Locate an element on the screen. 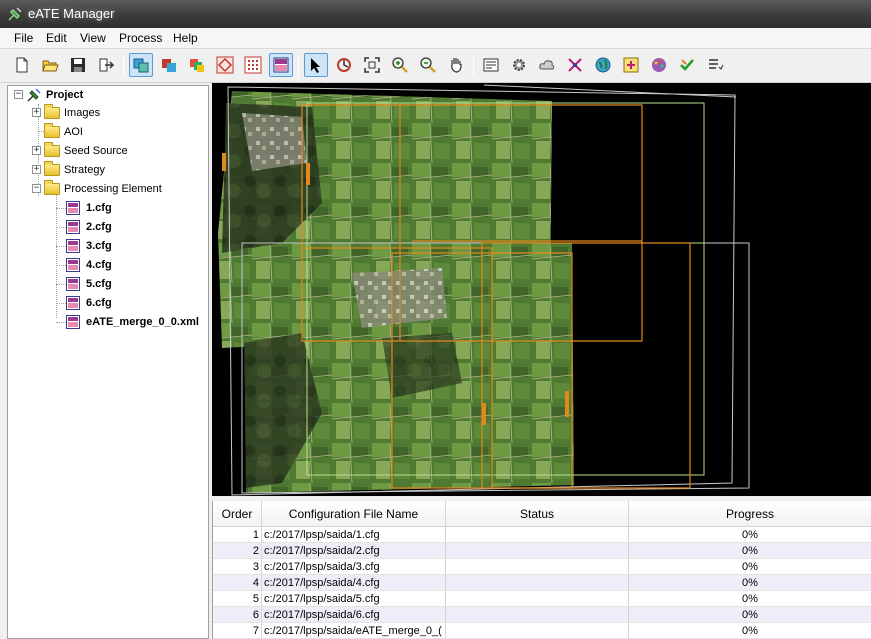 The image size is (871, 639). tree-file-item: 6.cfg is located at coordinates (89, 302).